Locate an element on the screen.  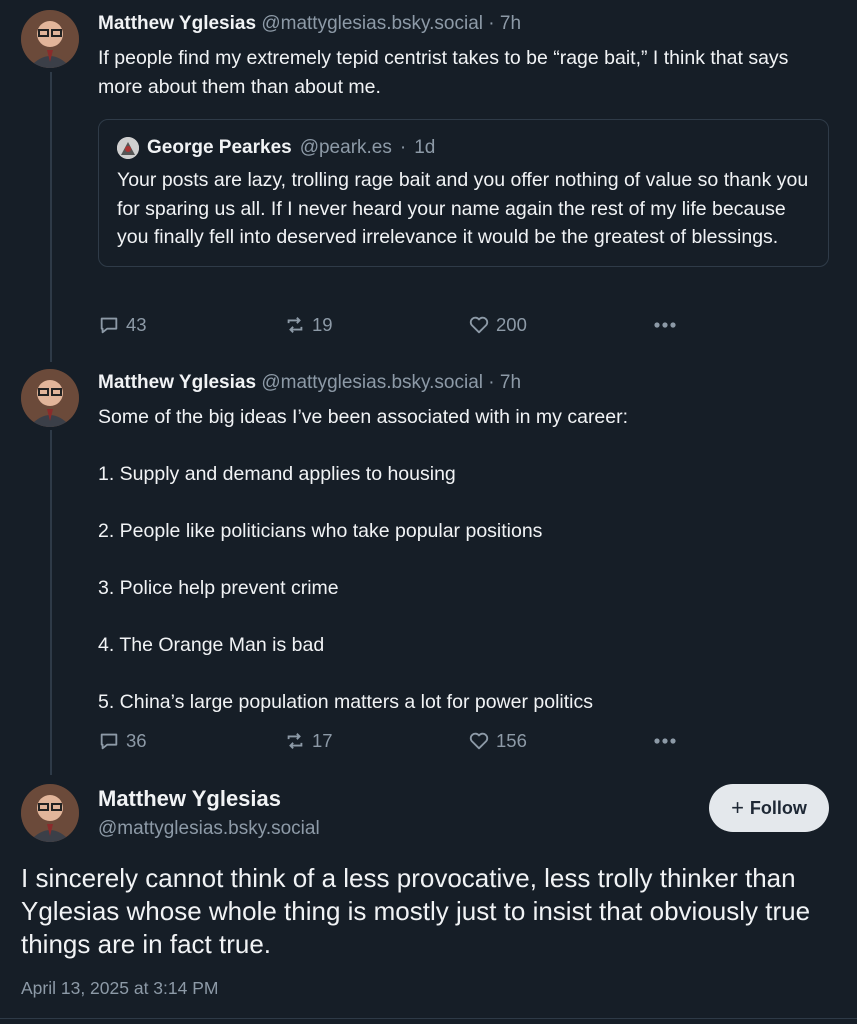
main-author-handle: @mattyglesias.bsky.social is located at coordinates (209, 829).